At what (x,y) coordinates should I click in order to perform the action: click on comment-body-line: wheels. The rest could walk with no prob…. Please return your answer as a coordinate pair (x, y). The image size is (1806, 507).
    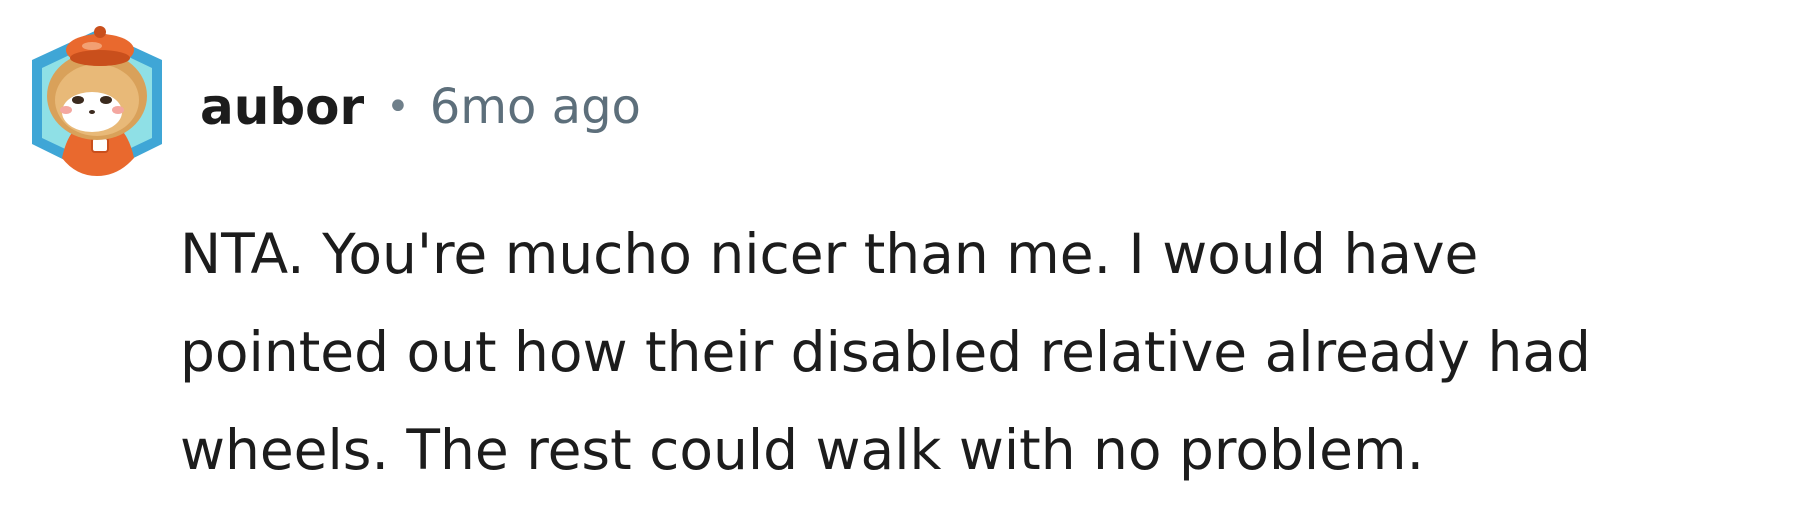
    Looking at the image, I should click on (802, 450).